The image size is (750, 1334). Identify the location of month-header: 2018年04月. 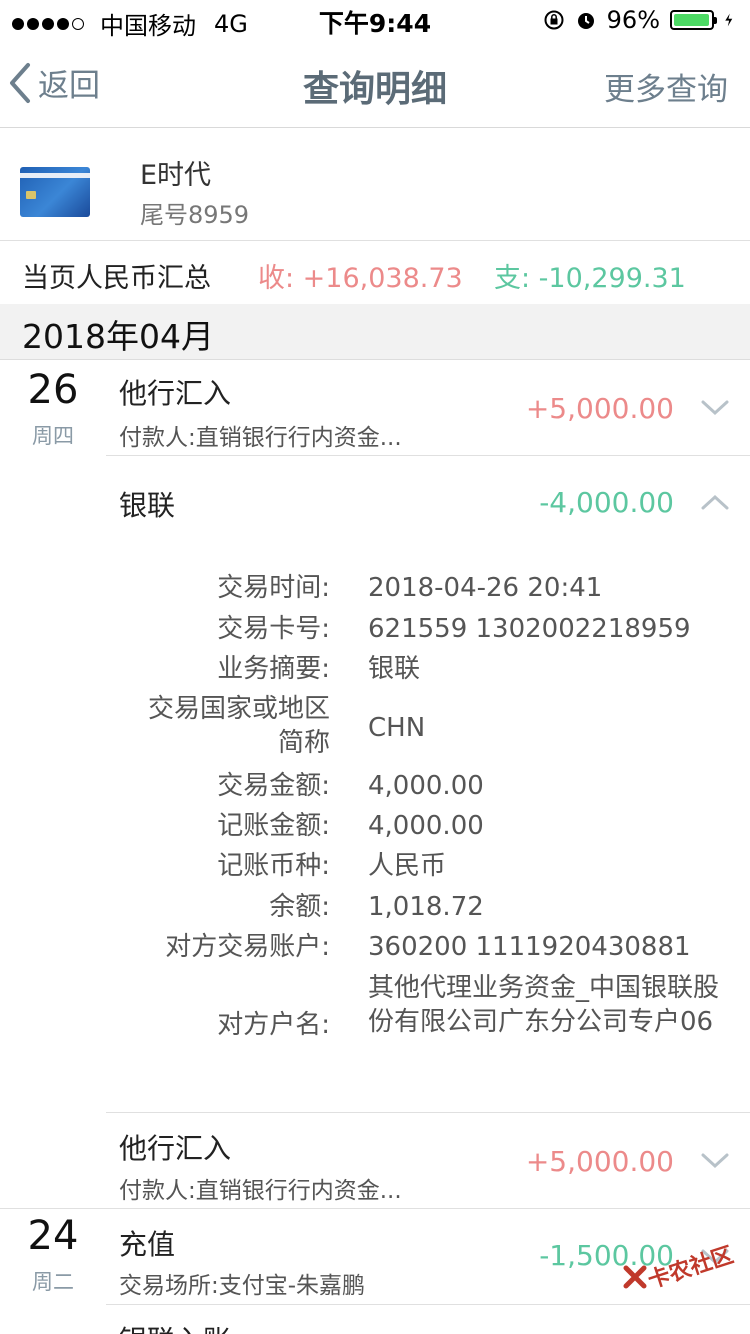
(375, 332).